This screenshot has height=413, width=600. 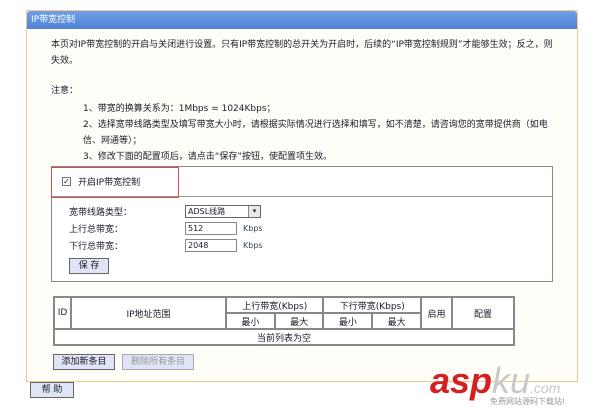 I want to click on download-unit: Kbps, so click(x=253, y=245).